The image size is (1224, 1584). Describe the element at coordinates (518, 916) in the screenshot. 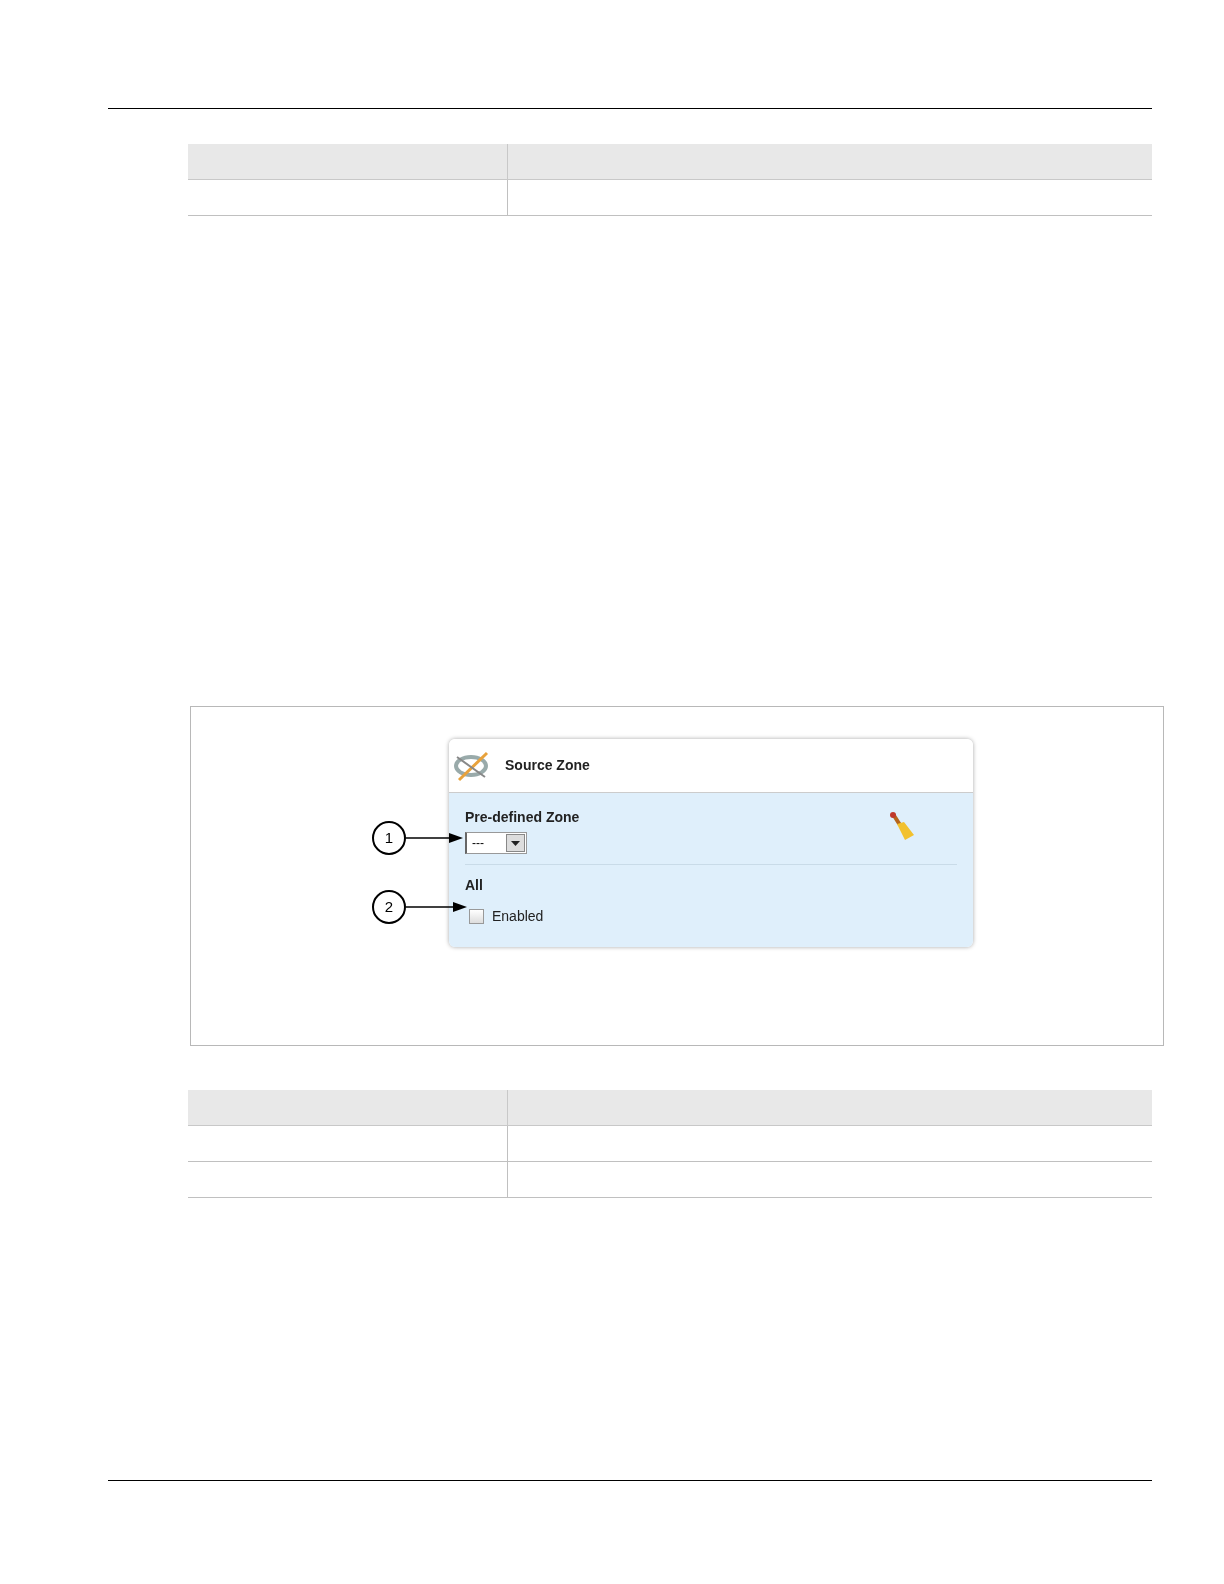

I see `checkbox-label: Enabled` at that location.